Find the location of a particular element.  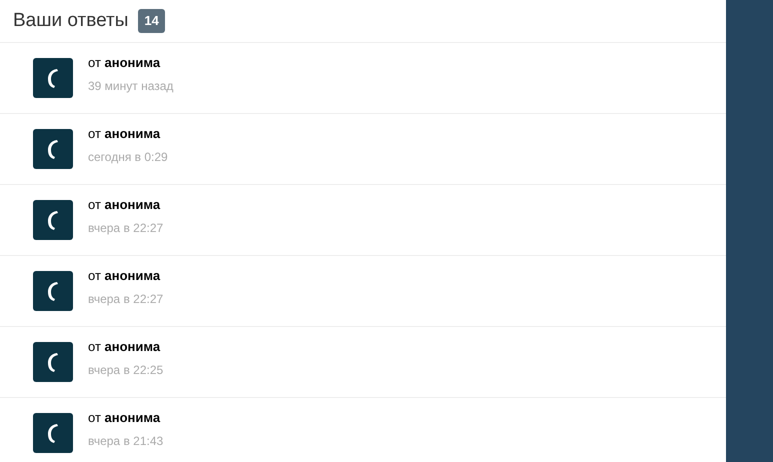

answer-time: вчера в 21:43 is located at coordinates (126, 441).